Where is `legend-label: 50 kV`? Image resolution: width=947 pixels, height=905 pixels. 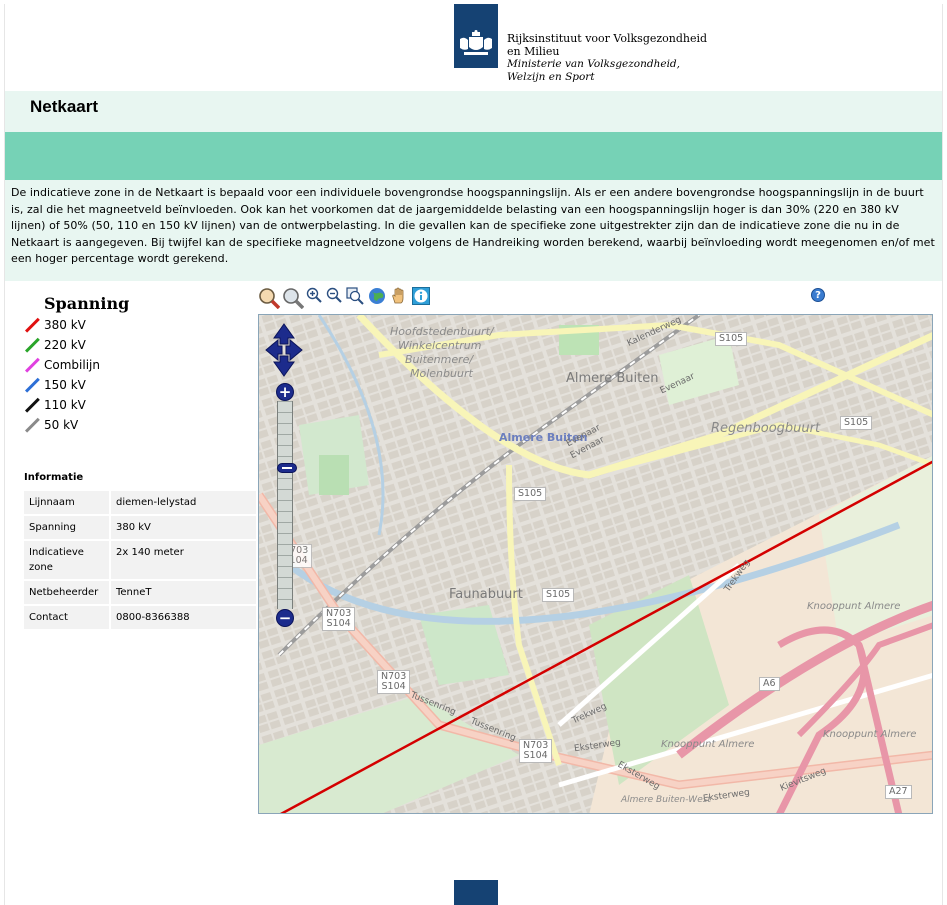
legend-label: 50 kV is located at coordinates (61, 425).